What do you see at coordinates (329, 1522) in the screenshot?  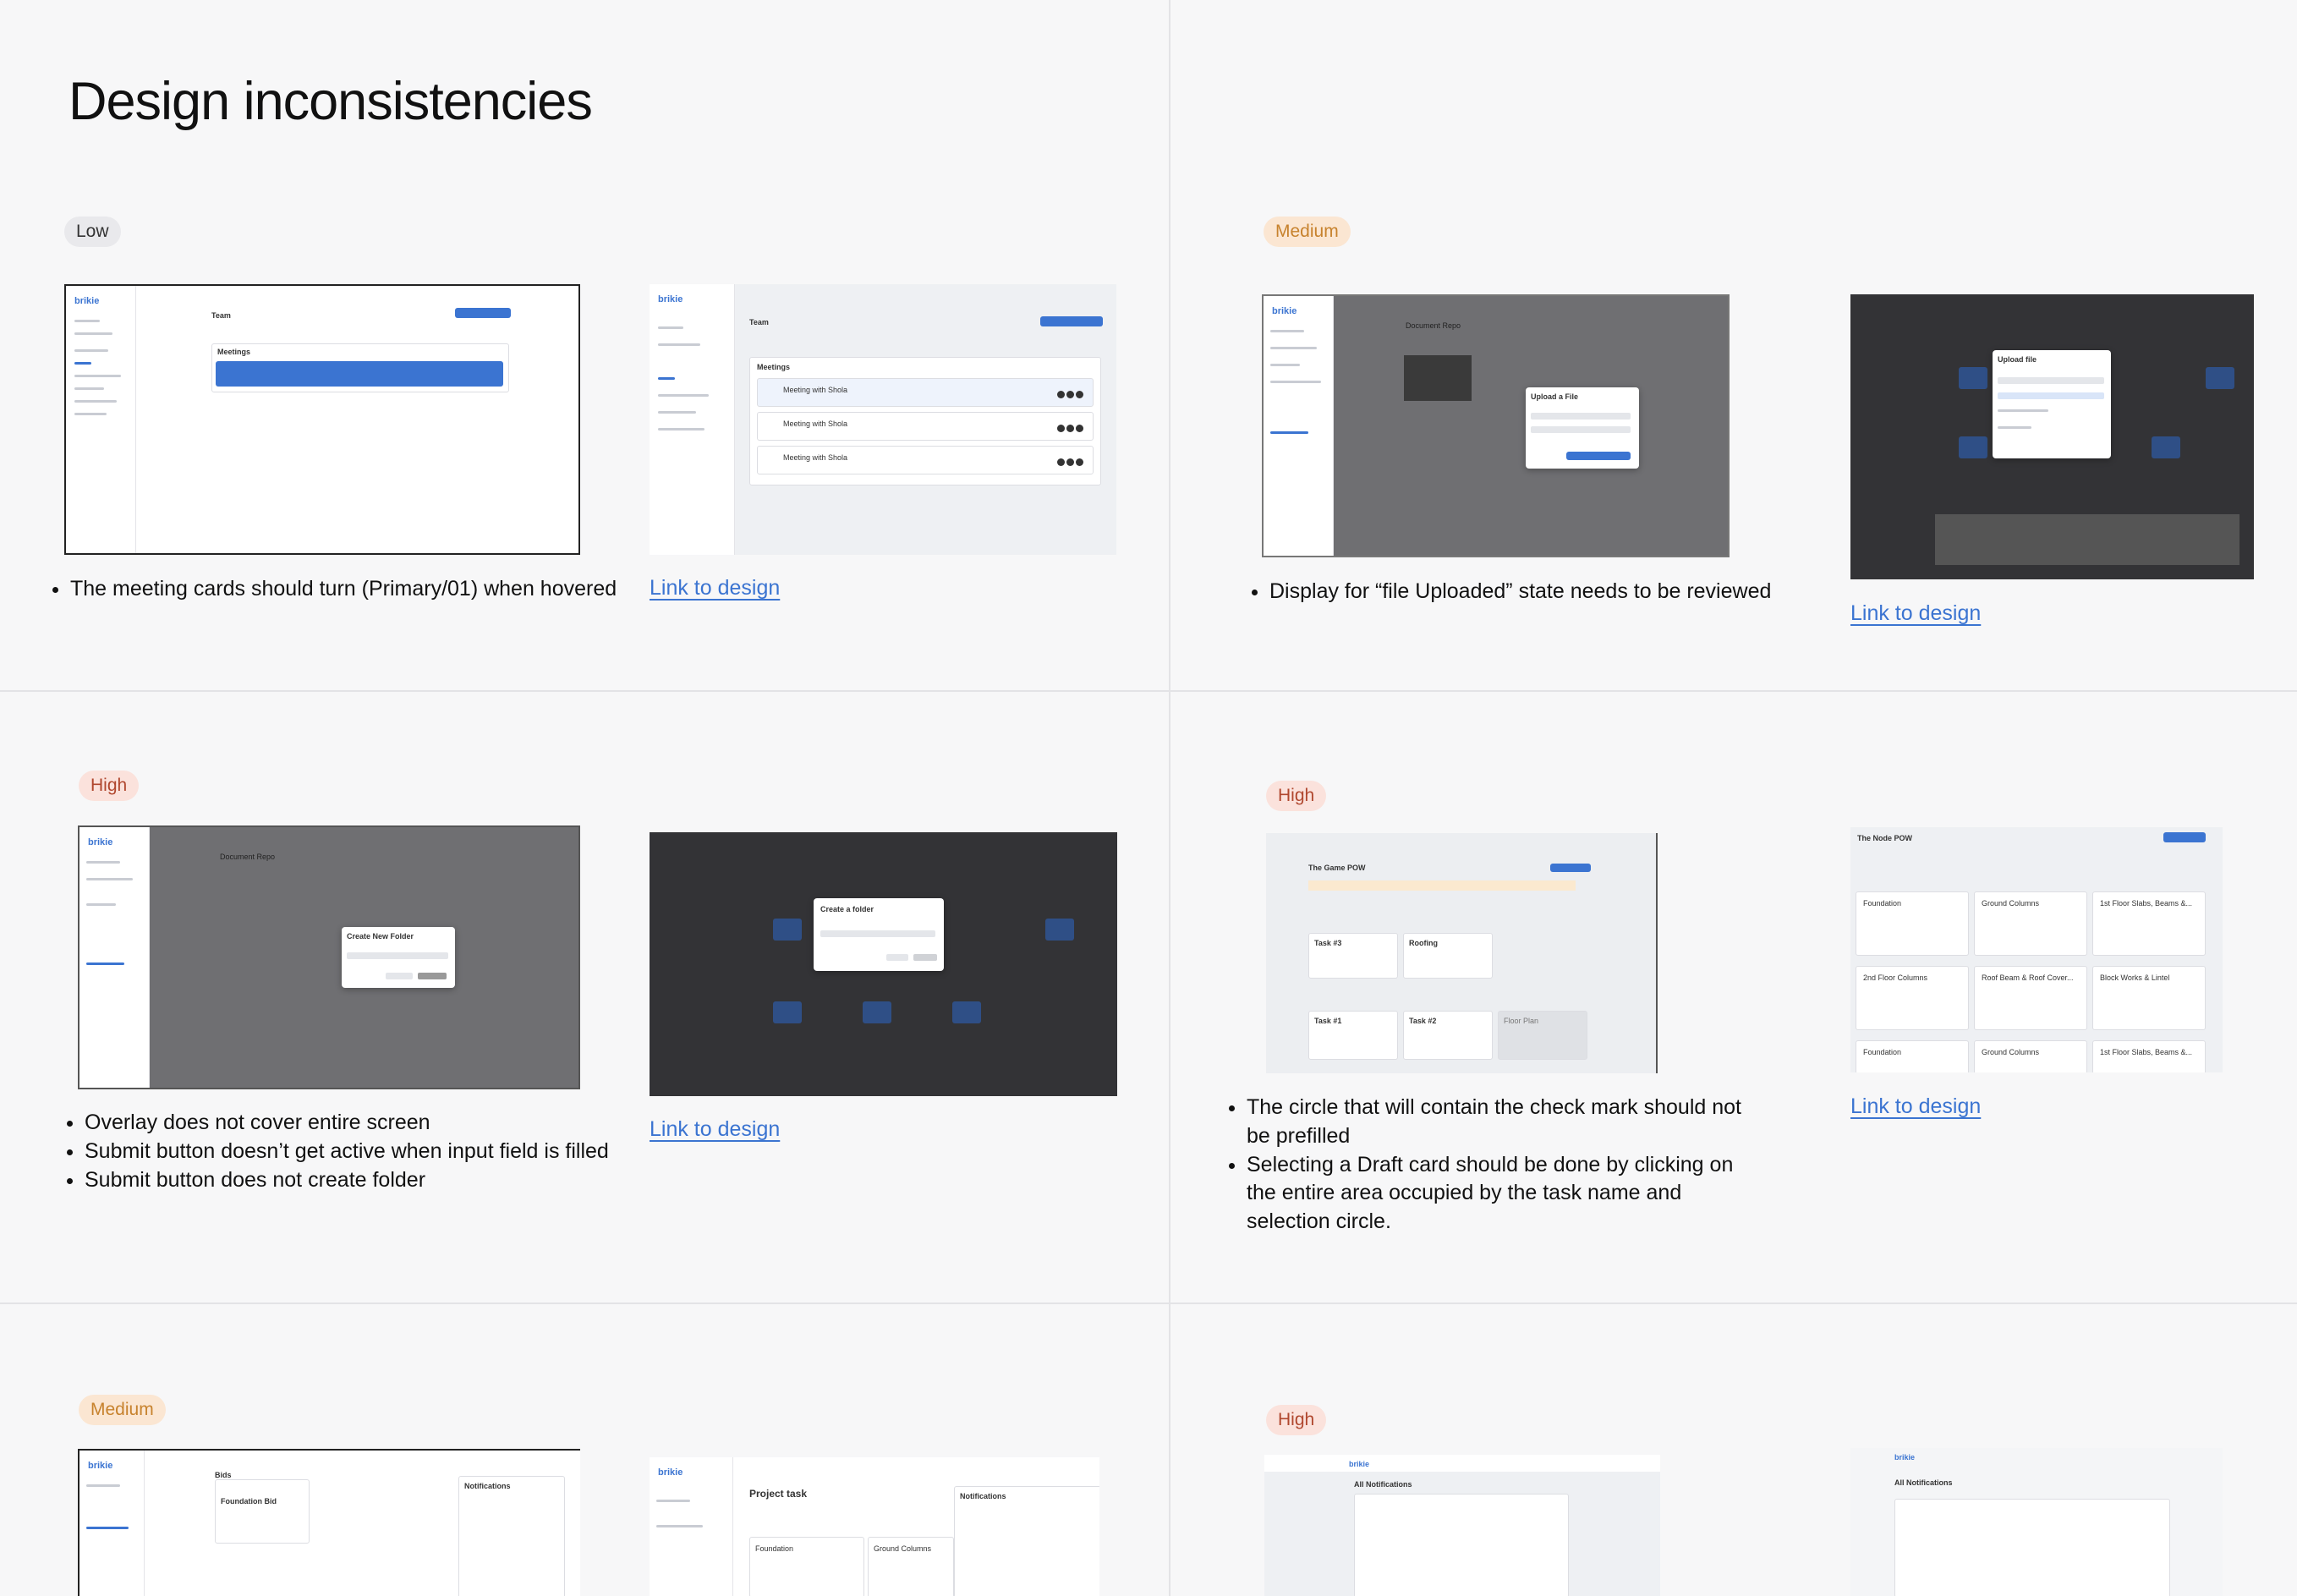 I see `screenshot-bids-current: brikie Bids Foundation Bid Notifications` at bounding box center [329, 1522].